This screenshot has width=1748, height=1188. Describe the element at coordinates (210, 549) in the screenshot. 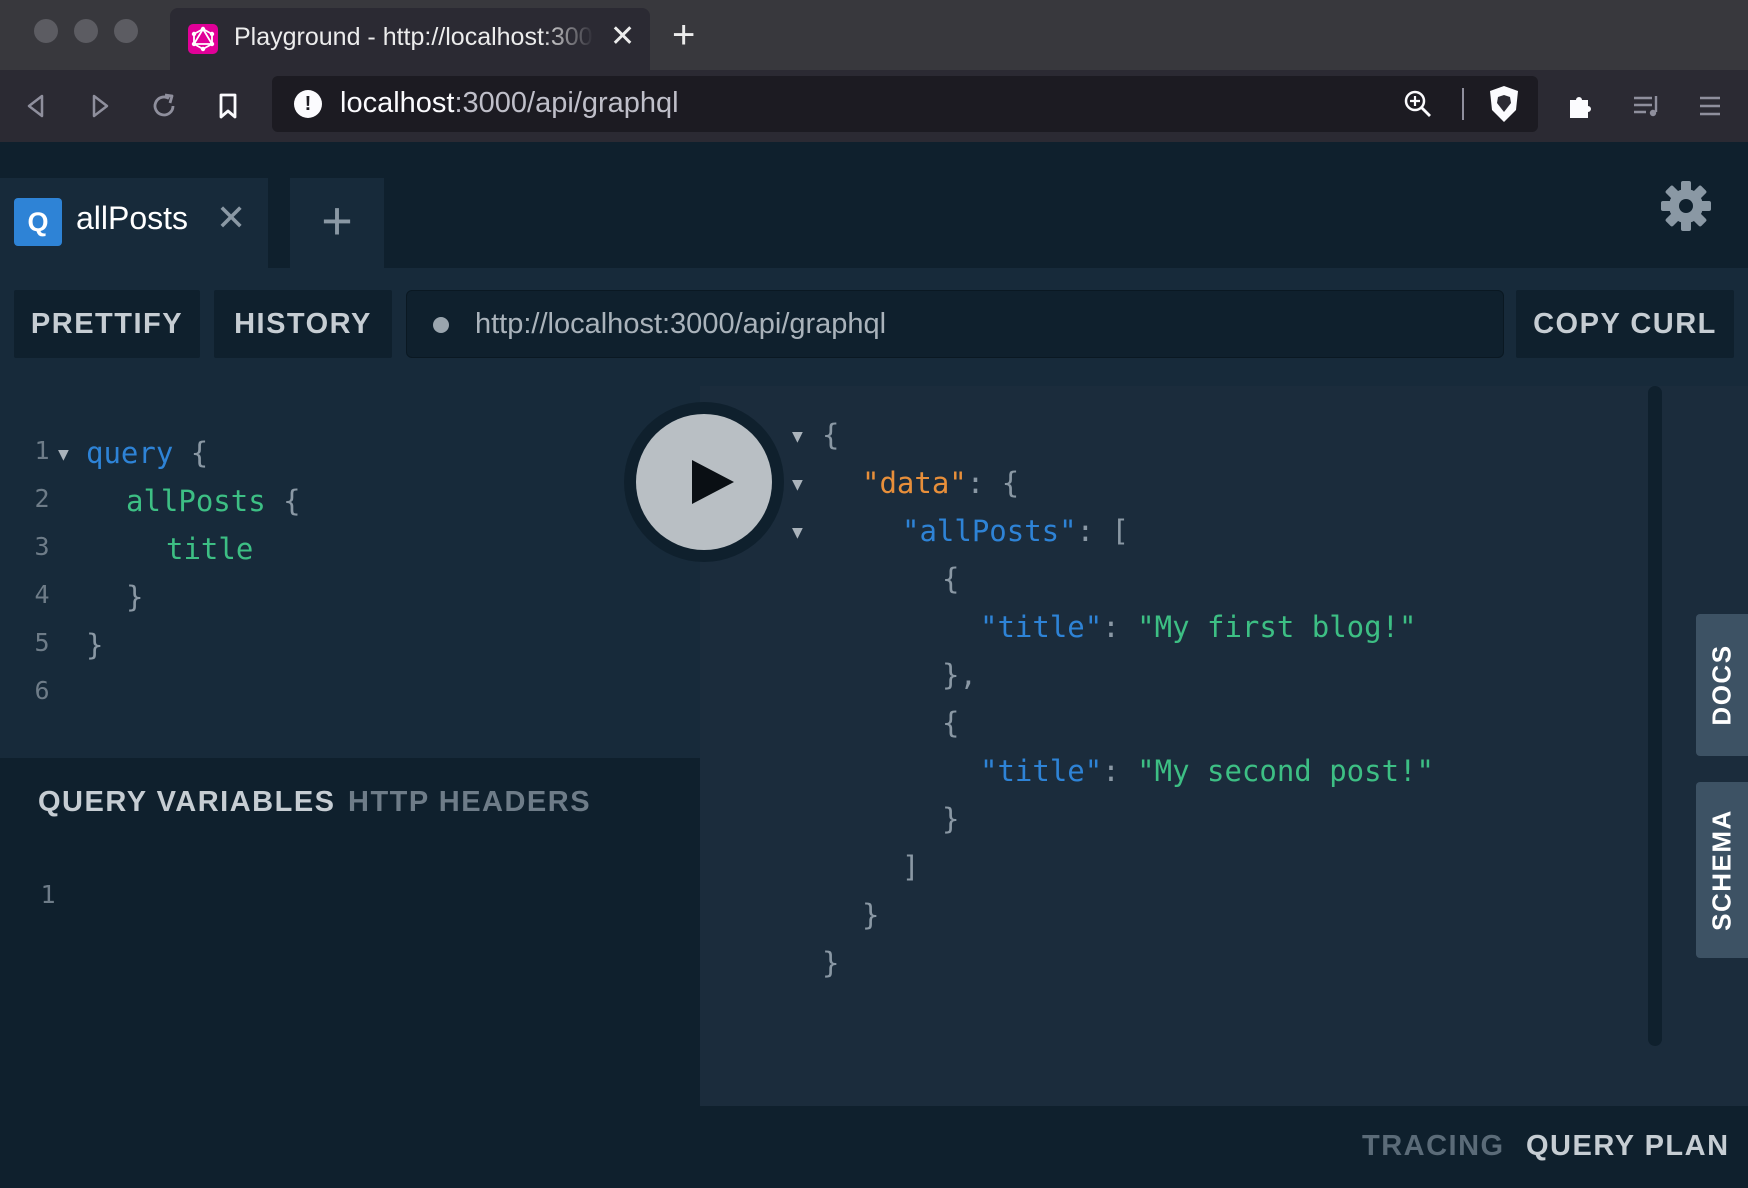

I see `code-line: title` at that location.